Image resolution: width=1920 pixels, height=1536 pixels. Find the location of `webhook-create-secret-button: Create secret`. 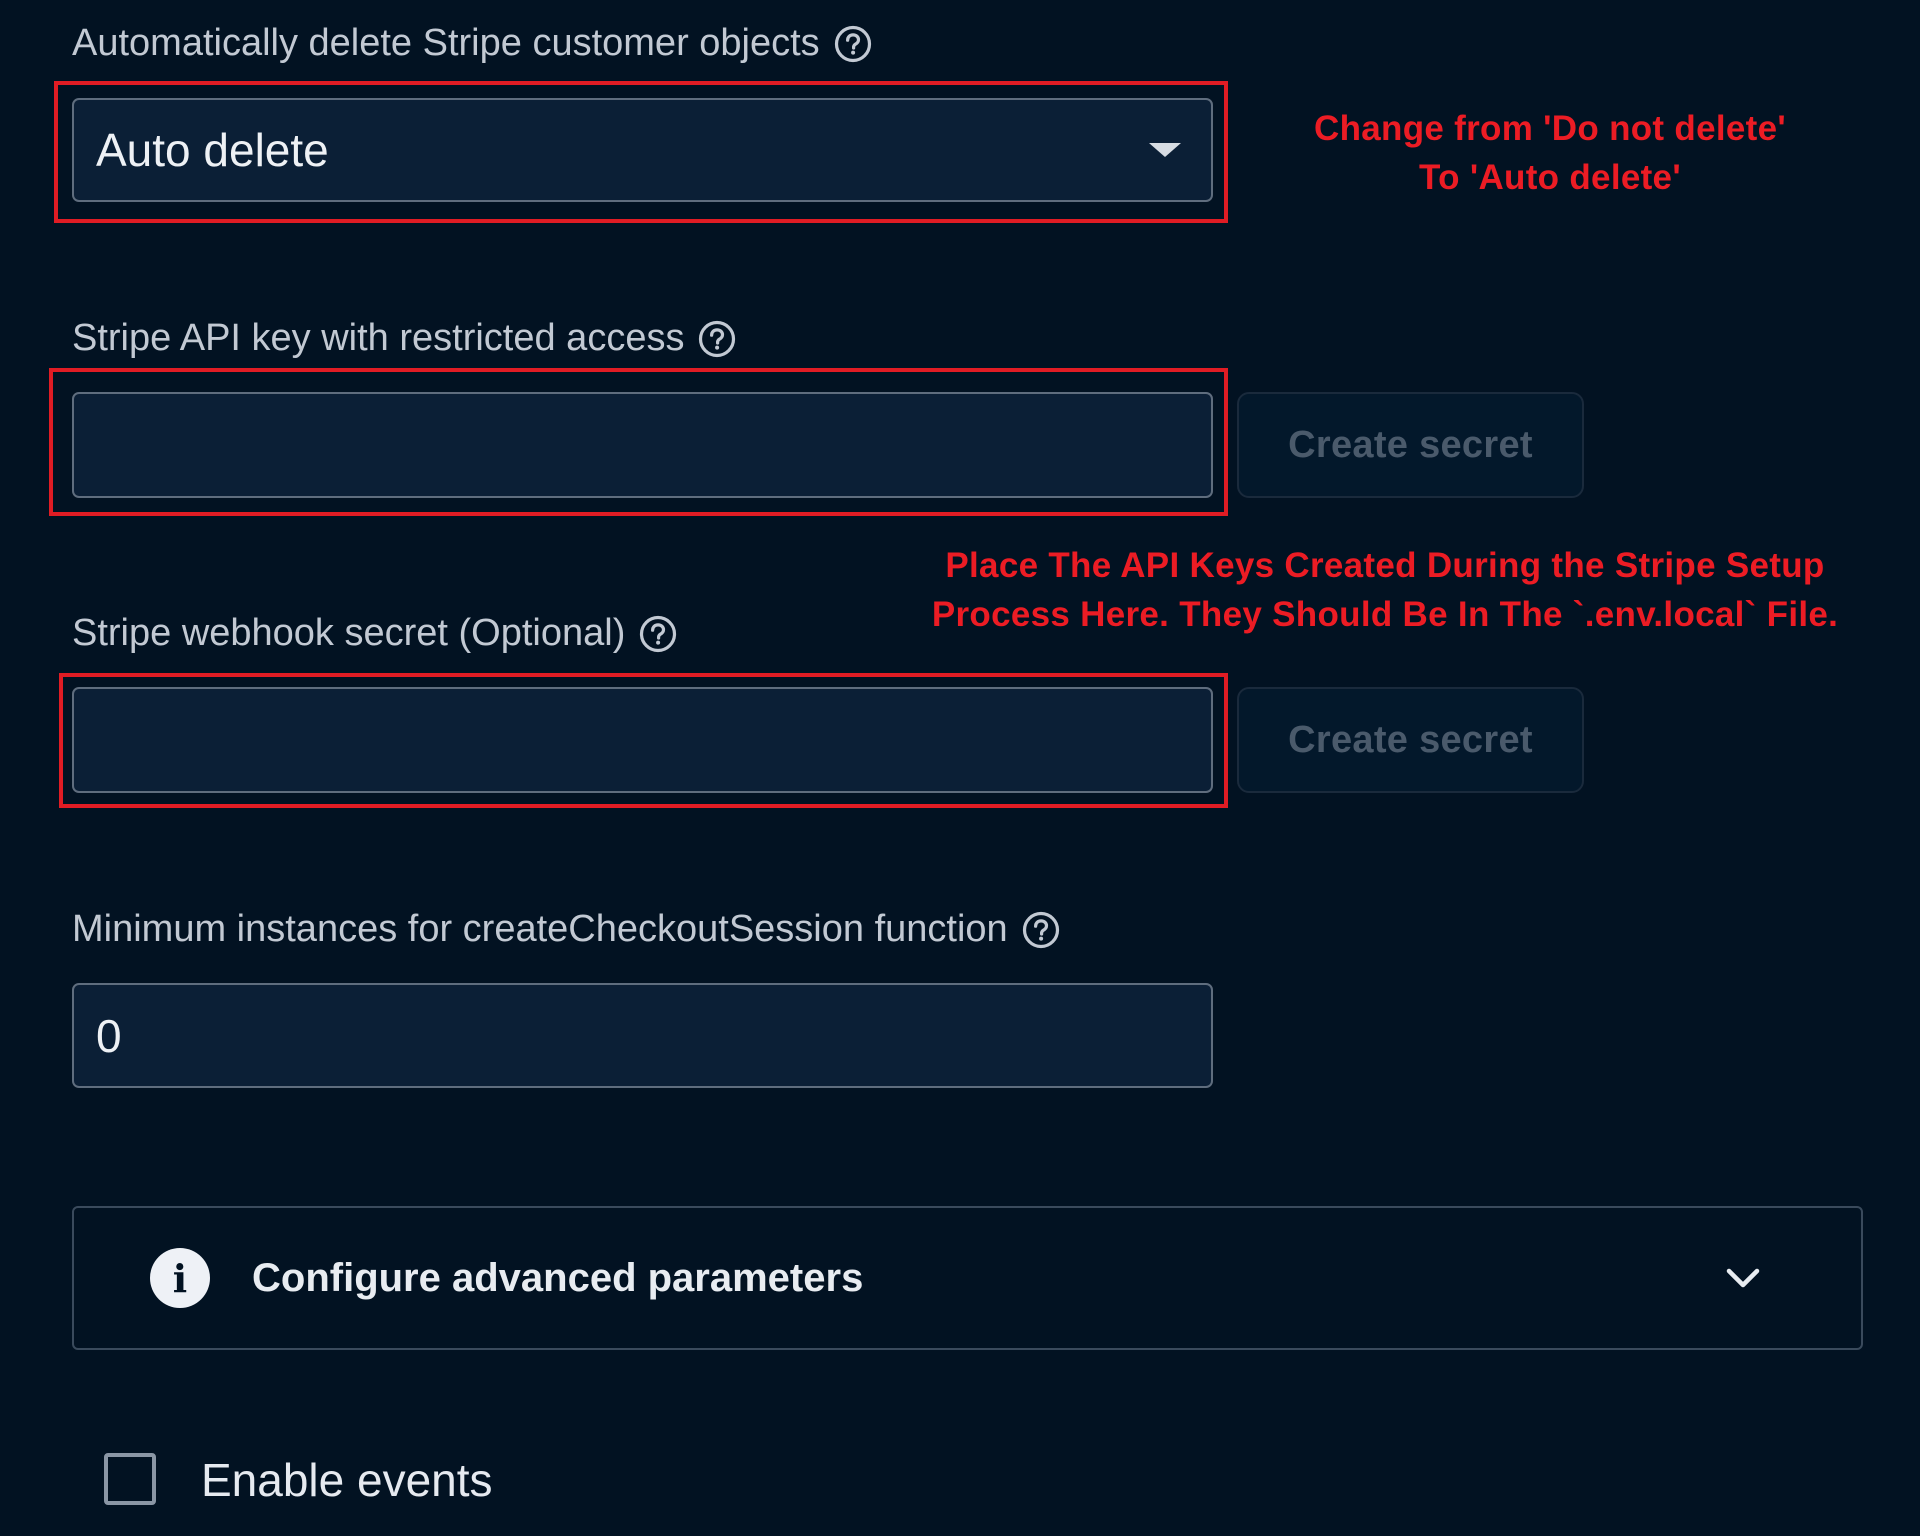

webhook-create-secret-button: Create secret is located at coordinates (1410, 740).